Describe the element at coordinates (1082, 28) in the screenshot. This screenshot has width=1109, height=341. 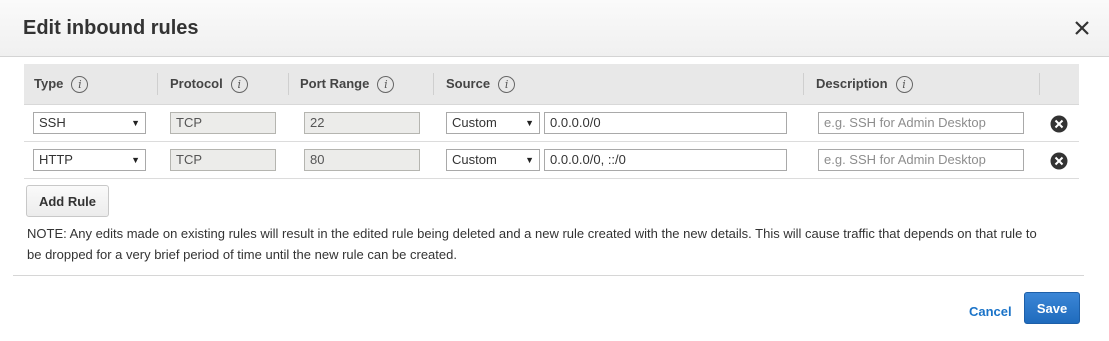
I see `close-icon` at that location.